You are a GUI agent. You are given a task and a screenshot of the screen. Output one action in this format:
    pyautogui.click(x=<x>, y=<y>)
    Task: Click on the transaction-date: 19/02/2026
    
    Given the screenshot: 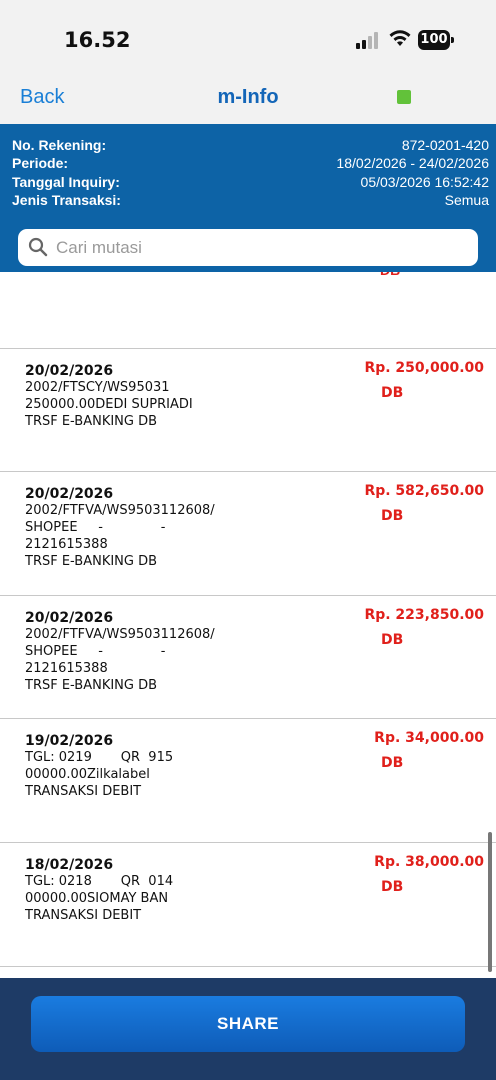 What is the action you would take?
    pyautogui.click(x=69, y=741)
    